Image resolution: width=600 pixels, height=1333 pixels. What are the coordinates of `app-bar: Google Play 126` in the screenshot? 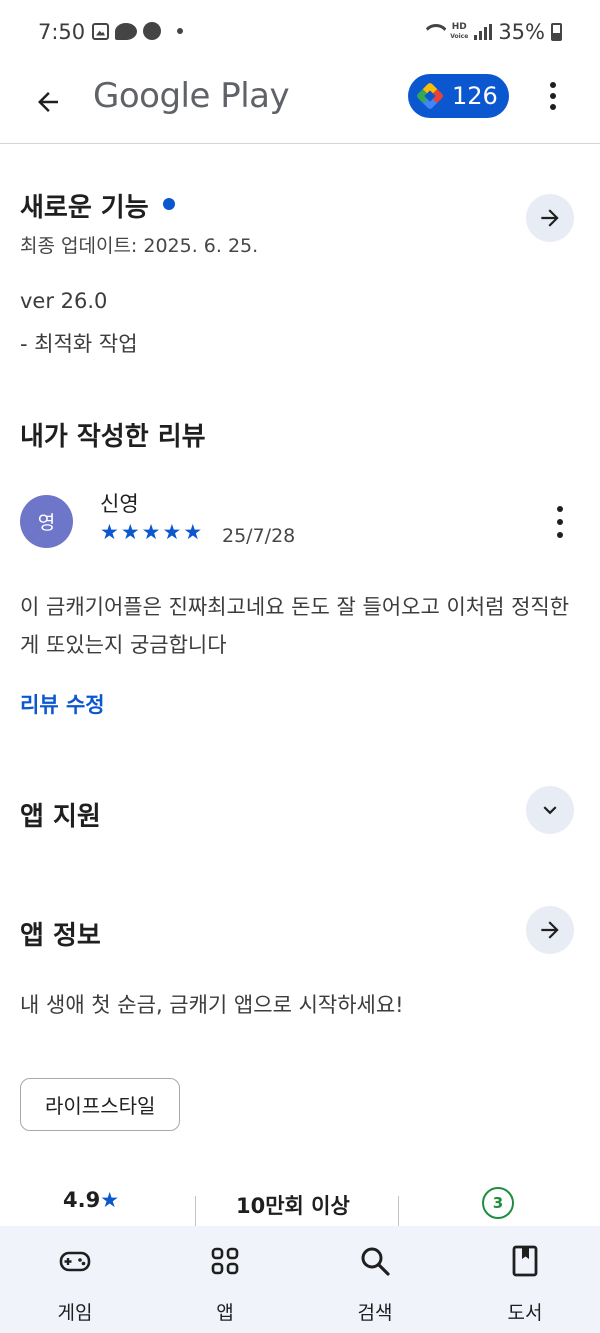 It's located at (300, 106).